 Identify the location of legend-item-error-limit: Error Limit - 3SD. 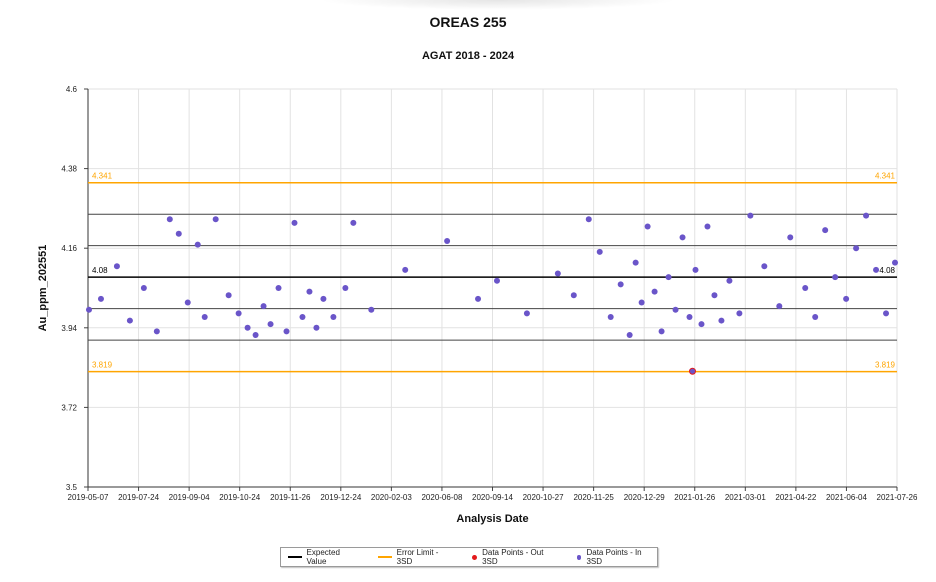
(416, 557).